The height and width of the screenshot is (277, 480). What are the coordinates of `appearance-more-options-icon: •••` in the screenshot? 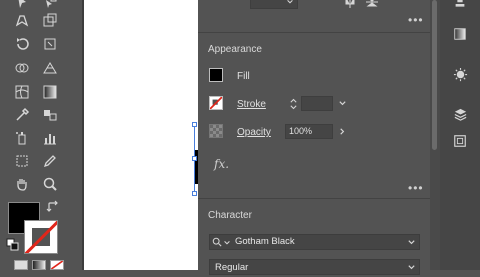 It's located at (416, 188).